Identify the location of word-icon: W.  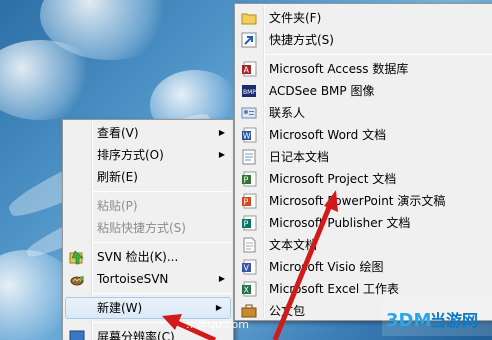
(249, 135).